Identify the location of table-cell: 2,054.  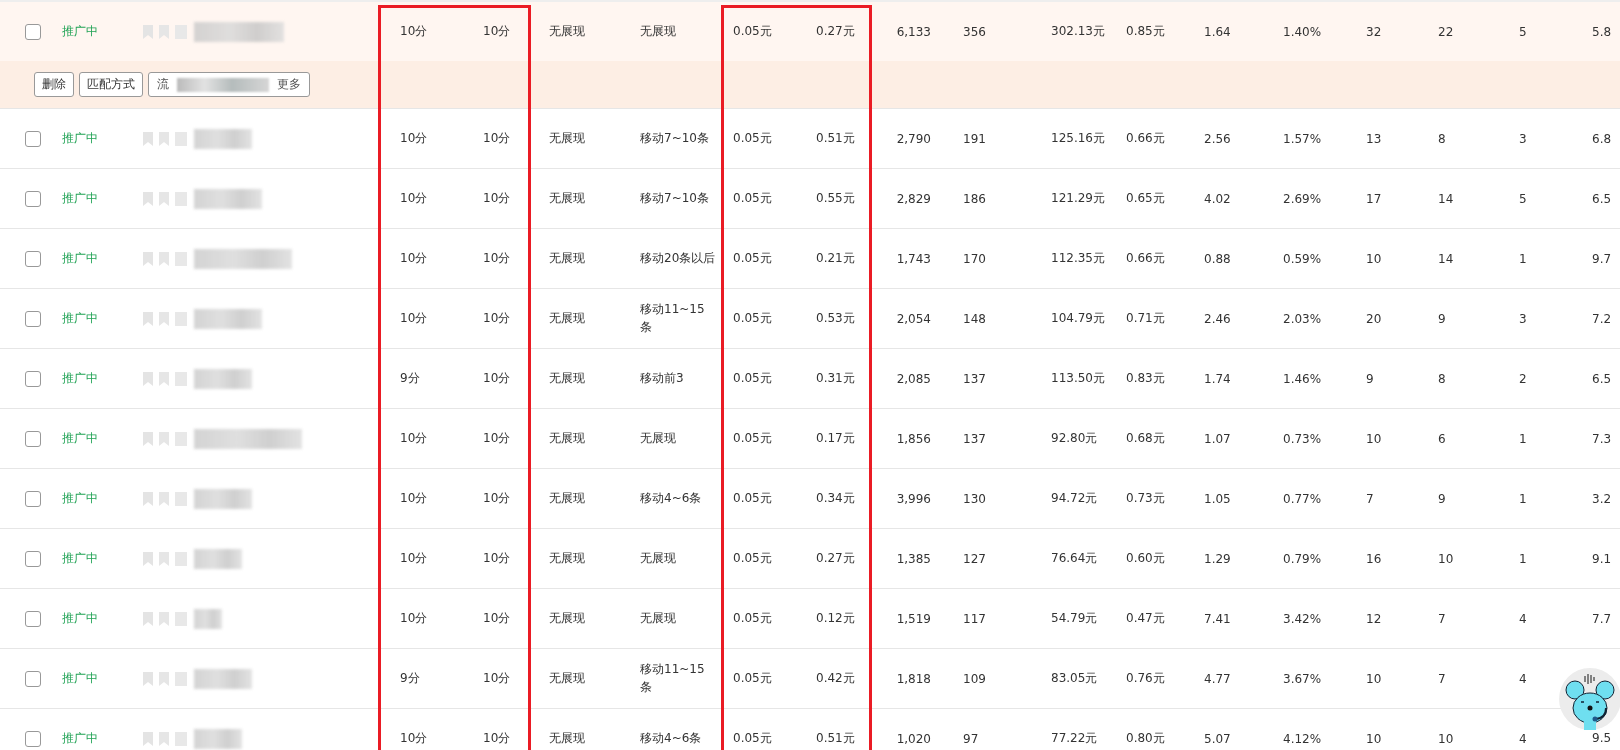
(913, 318).